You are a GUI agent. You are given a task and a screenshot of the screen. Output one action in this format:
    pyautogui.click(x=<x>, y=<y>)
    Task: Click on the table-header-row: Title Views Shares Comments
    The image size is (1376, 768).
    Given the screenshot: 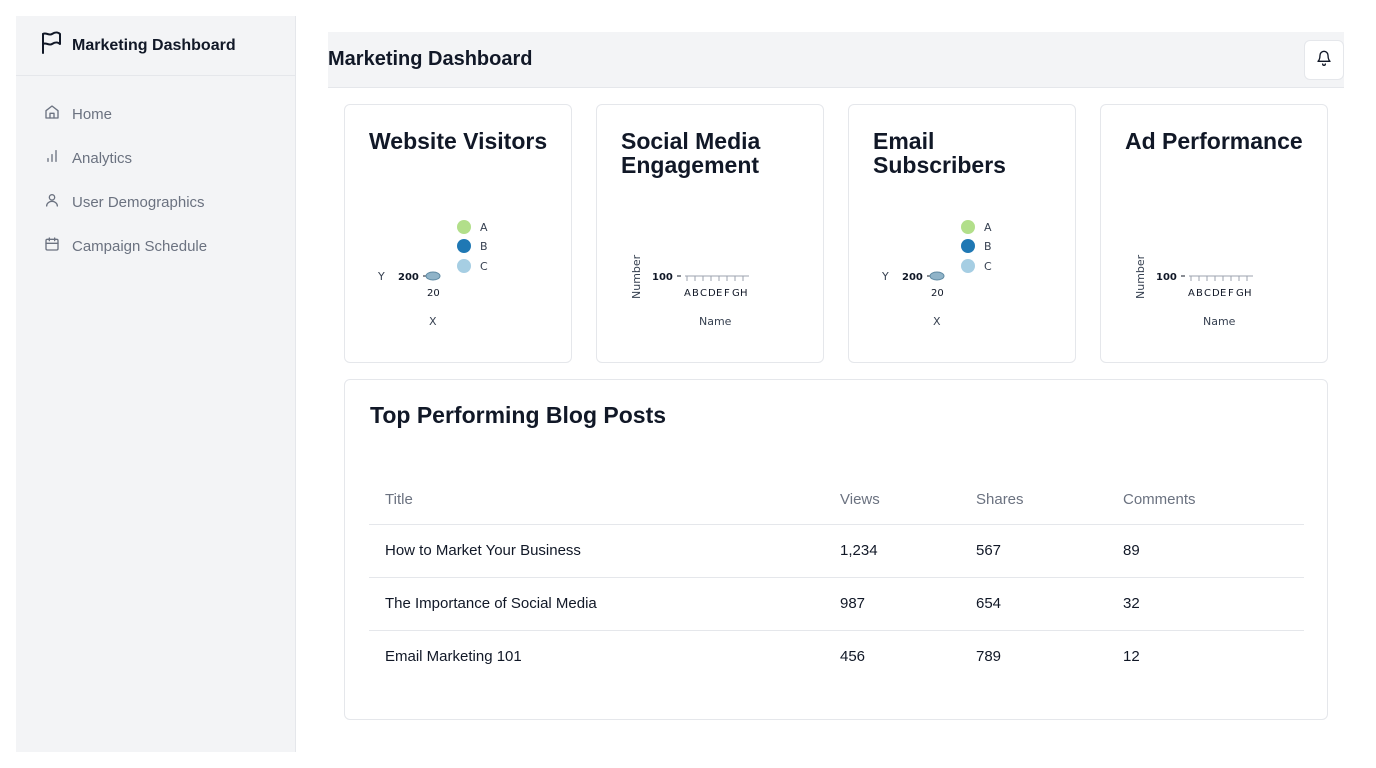 What is the action you would take?
    pyautogui.click(x=836, y=500)
    